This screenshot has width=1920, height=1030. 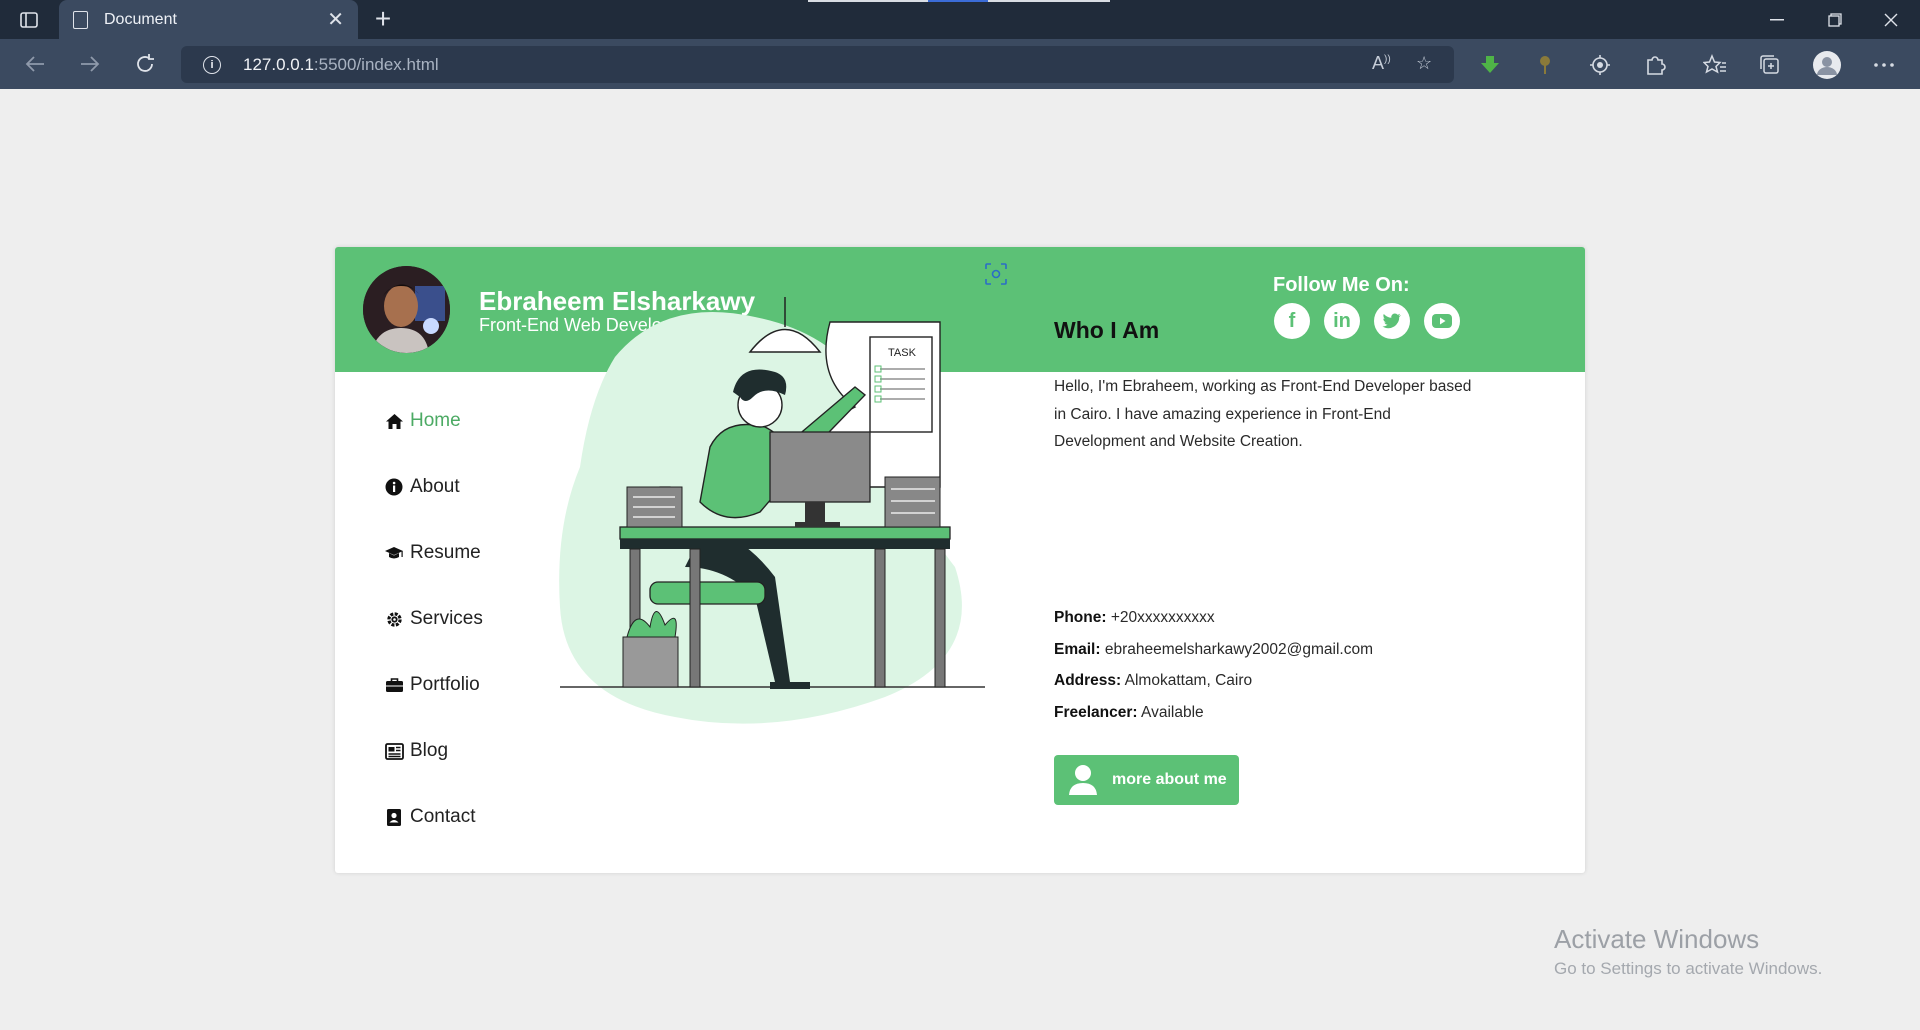 I want to click on phone-label: Phone:, so click(x=1080, y=617).